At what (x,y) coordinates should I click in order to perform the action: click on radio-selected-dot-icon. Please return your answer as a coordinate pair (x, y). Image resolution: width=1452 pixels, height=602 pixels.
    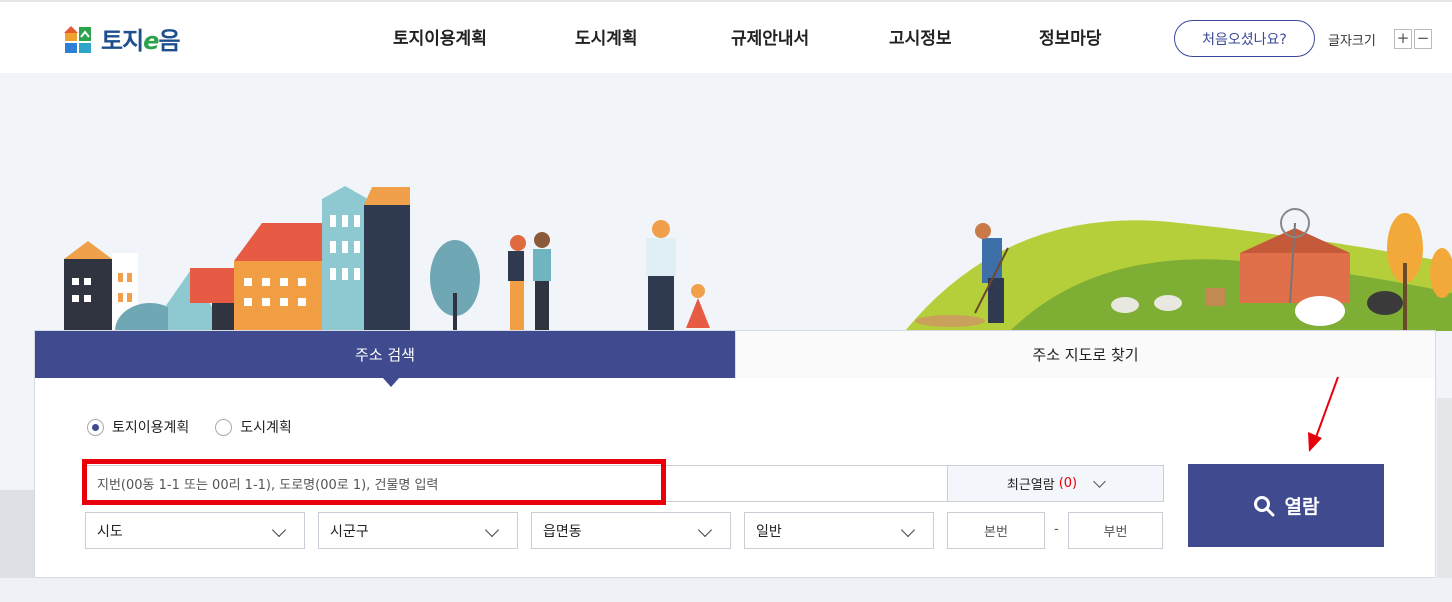
    Looking at the image, I should click on (95, 427).